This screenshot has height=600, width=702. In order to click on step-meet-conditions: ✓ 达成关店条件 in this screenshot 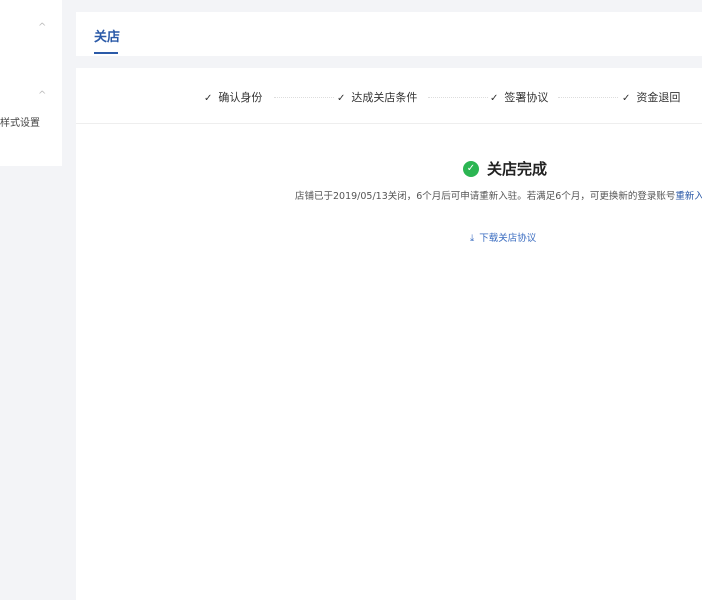, I will do `click(377, 97)`.